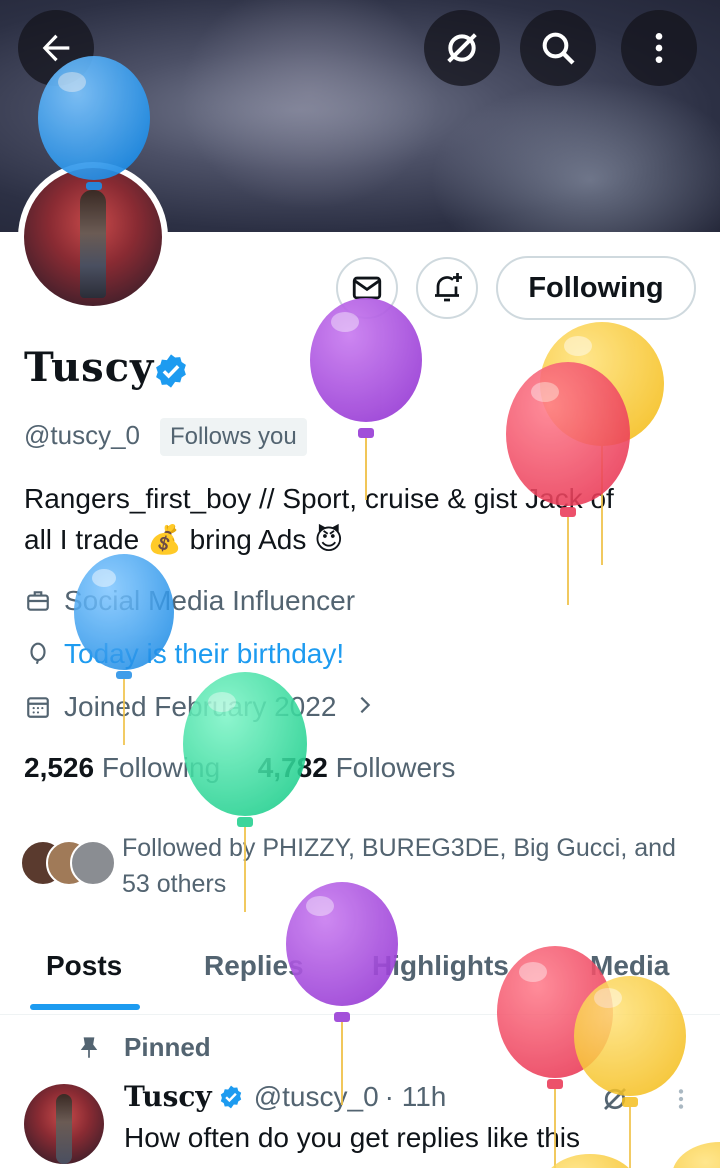 The image size is (720, 1168). Describe the element at coordinates (164, 539) in the screenshot. I see `money-bag-emoji: 💰` at that location.